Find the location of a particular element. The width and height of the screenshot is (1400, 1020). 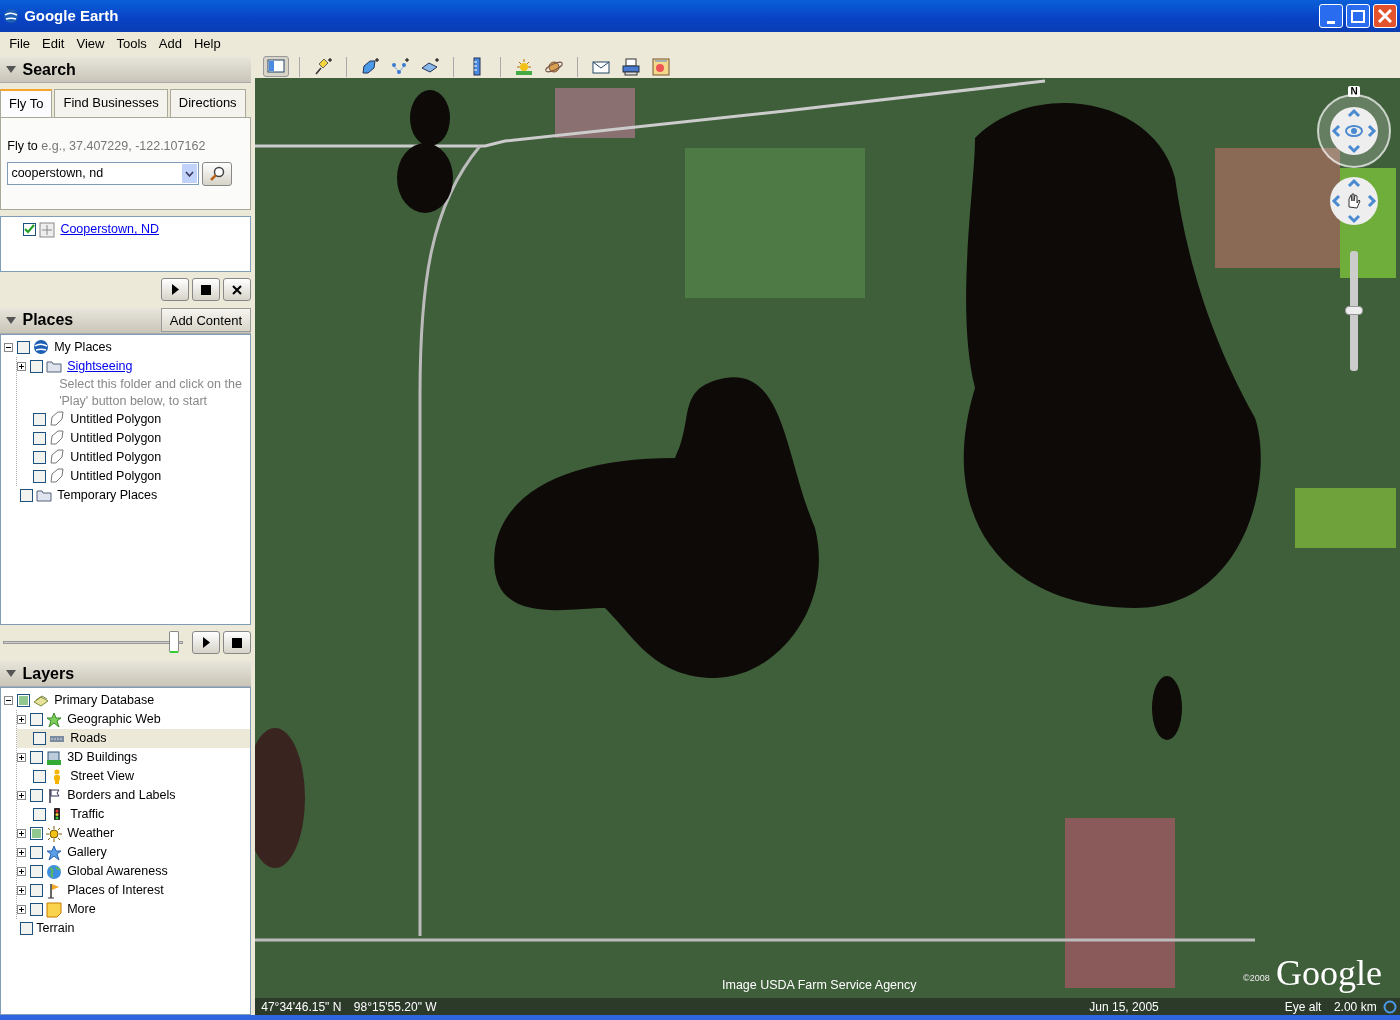

stop-button is located at coordinates (205, 290).